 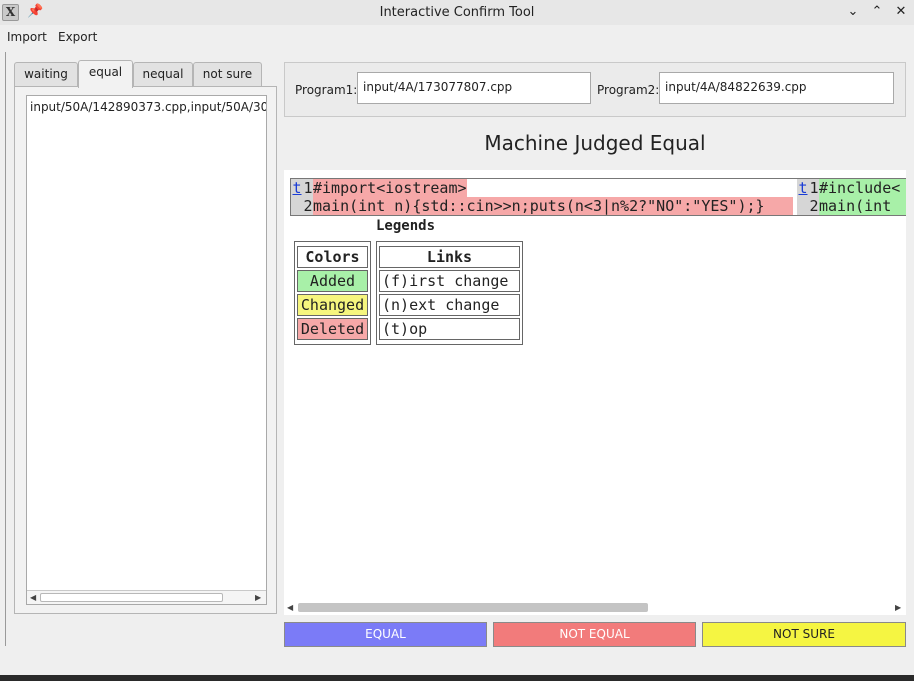 What do you see at coordinates (474, 88) in the screenshot?
I see `program1-field: input/4A/173077807.cpp` at bounding box center [474, 88].